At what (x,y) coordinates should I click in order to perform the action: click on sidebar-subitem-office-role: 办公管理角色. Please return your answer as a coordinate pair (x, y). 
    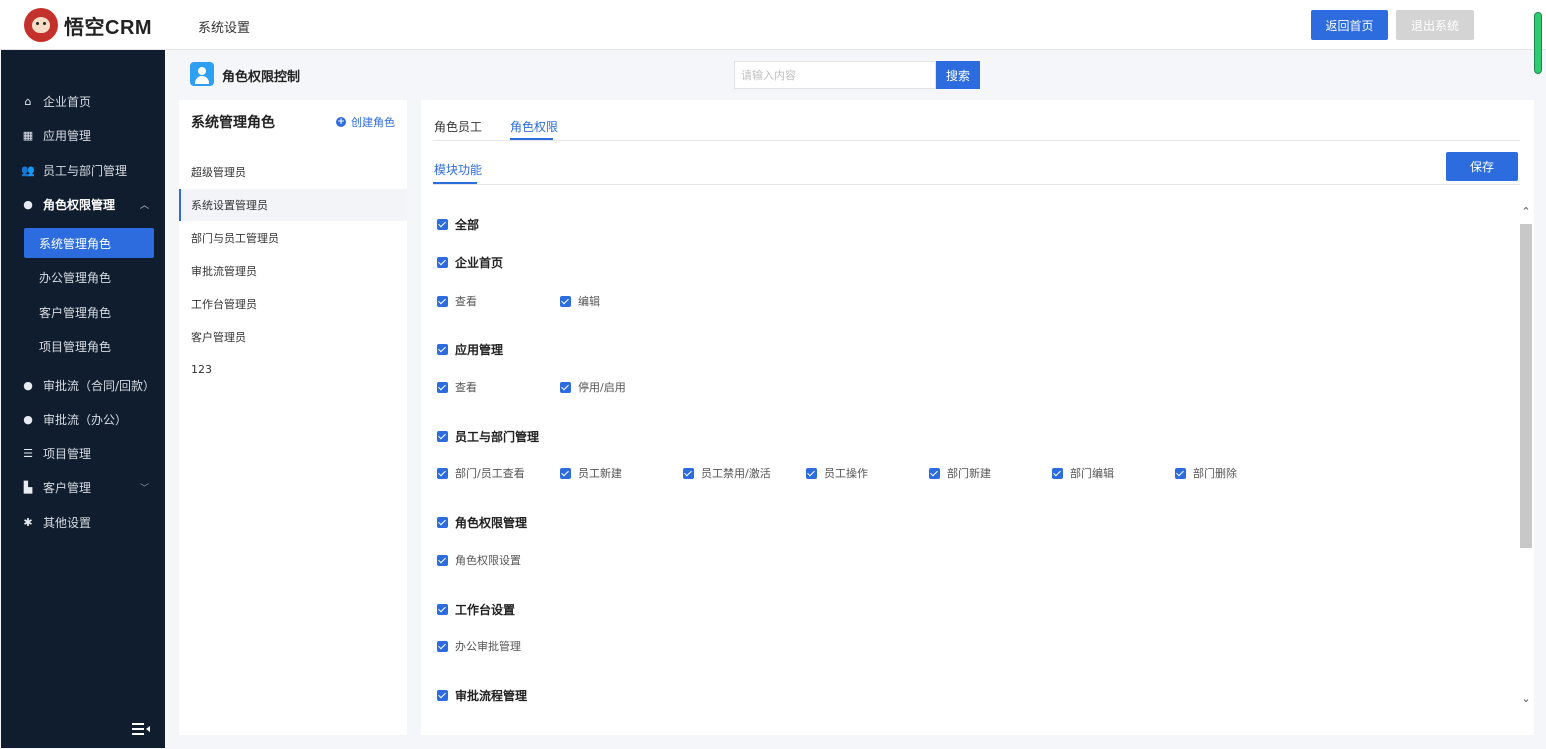
    Looking at the image, I should click on (89, 277).